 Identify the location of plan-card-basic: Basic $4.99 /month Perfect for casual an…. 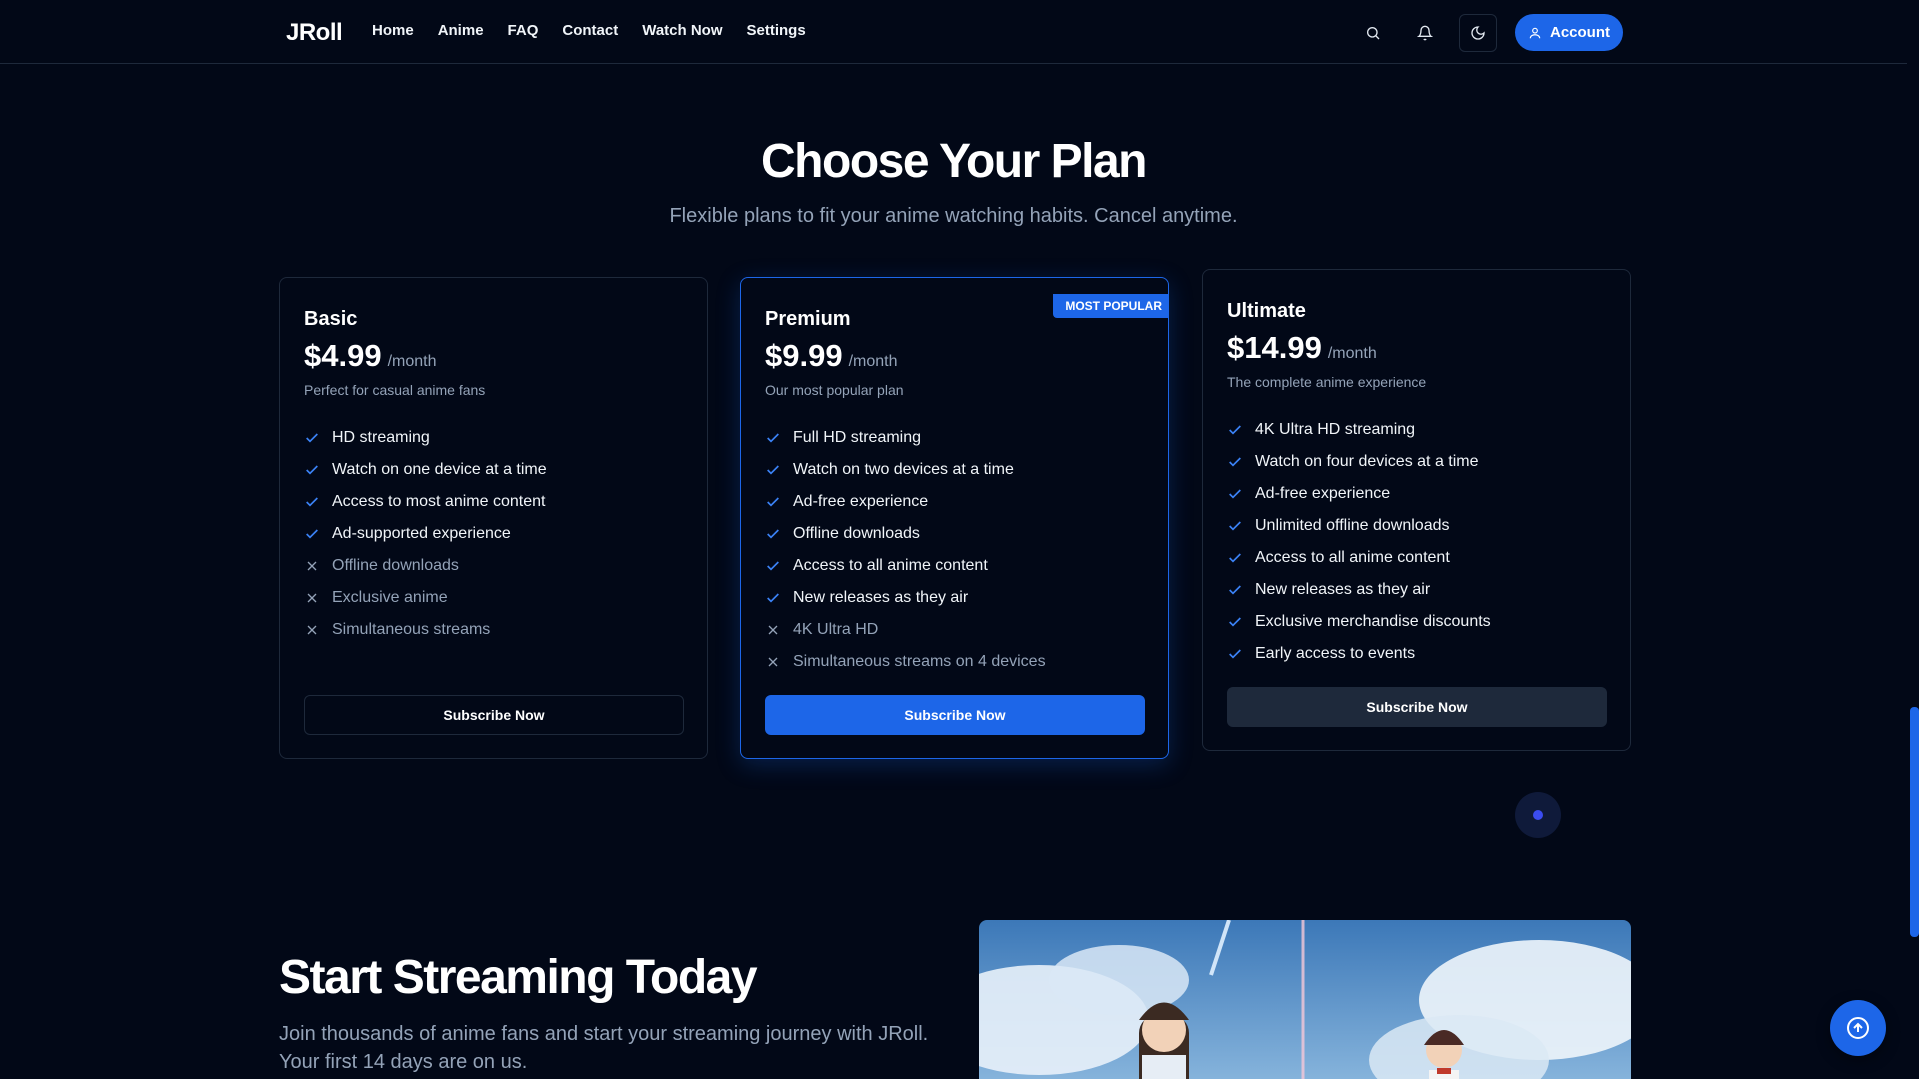
(493, 518).